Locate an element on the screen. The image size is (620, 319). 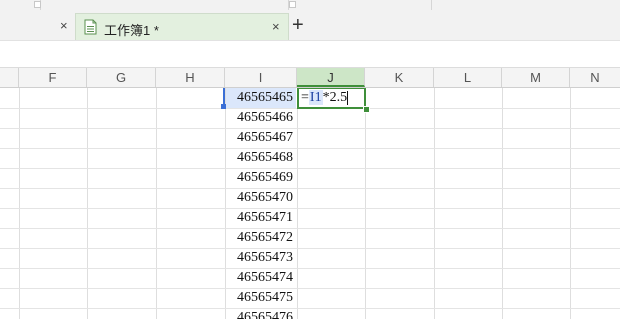
column-header-n: N is located at coordinates (595, 77).